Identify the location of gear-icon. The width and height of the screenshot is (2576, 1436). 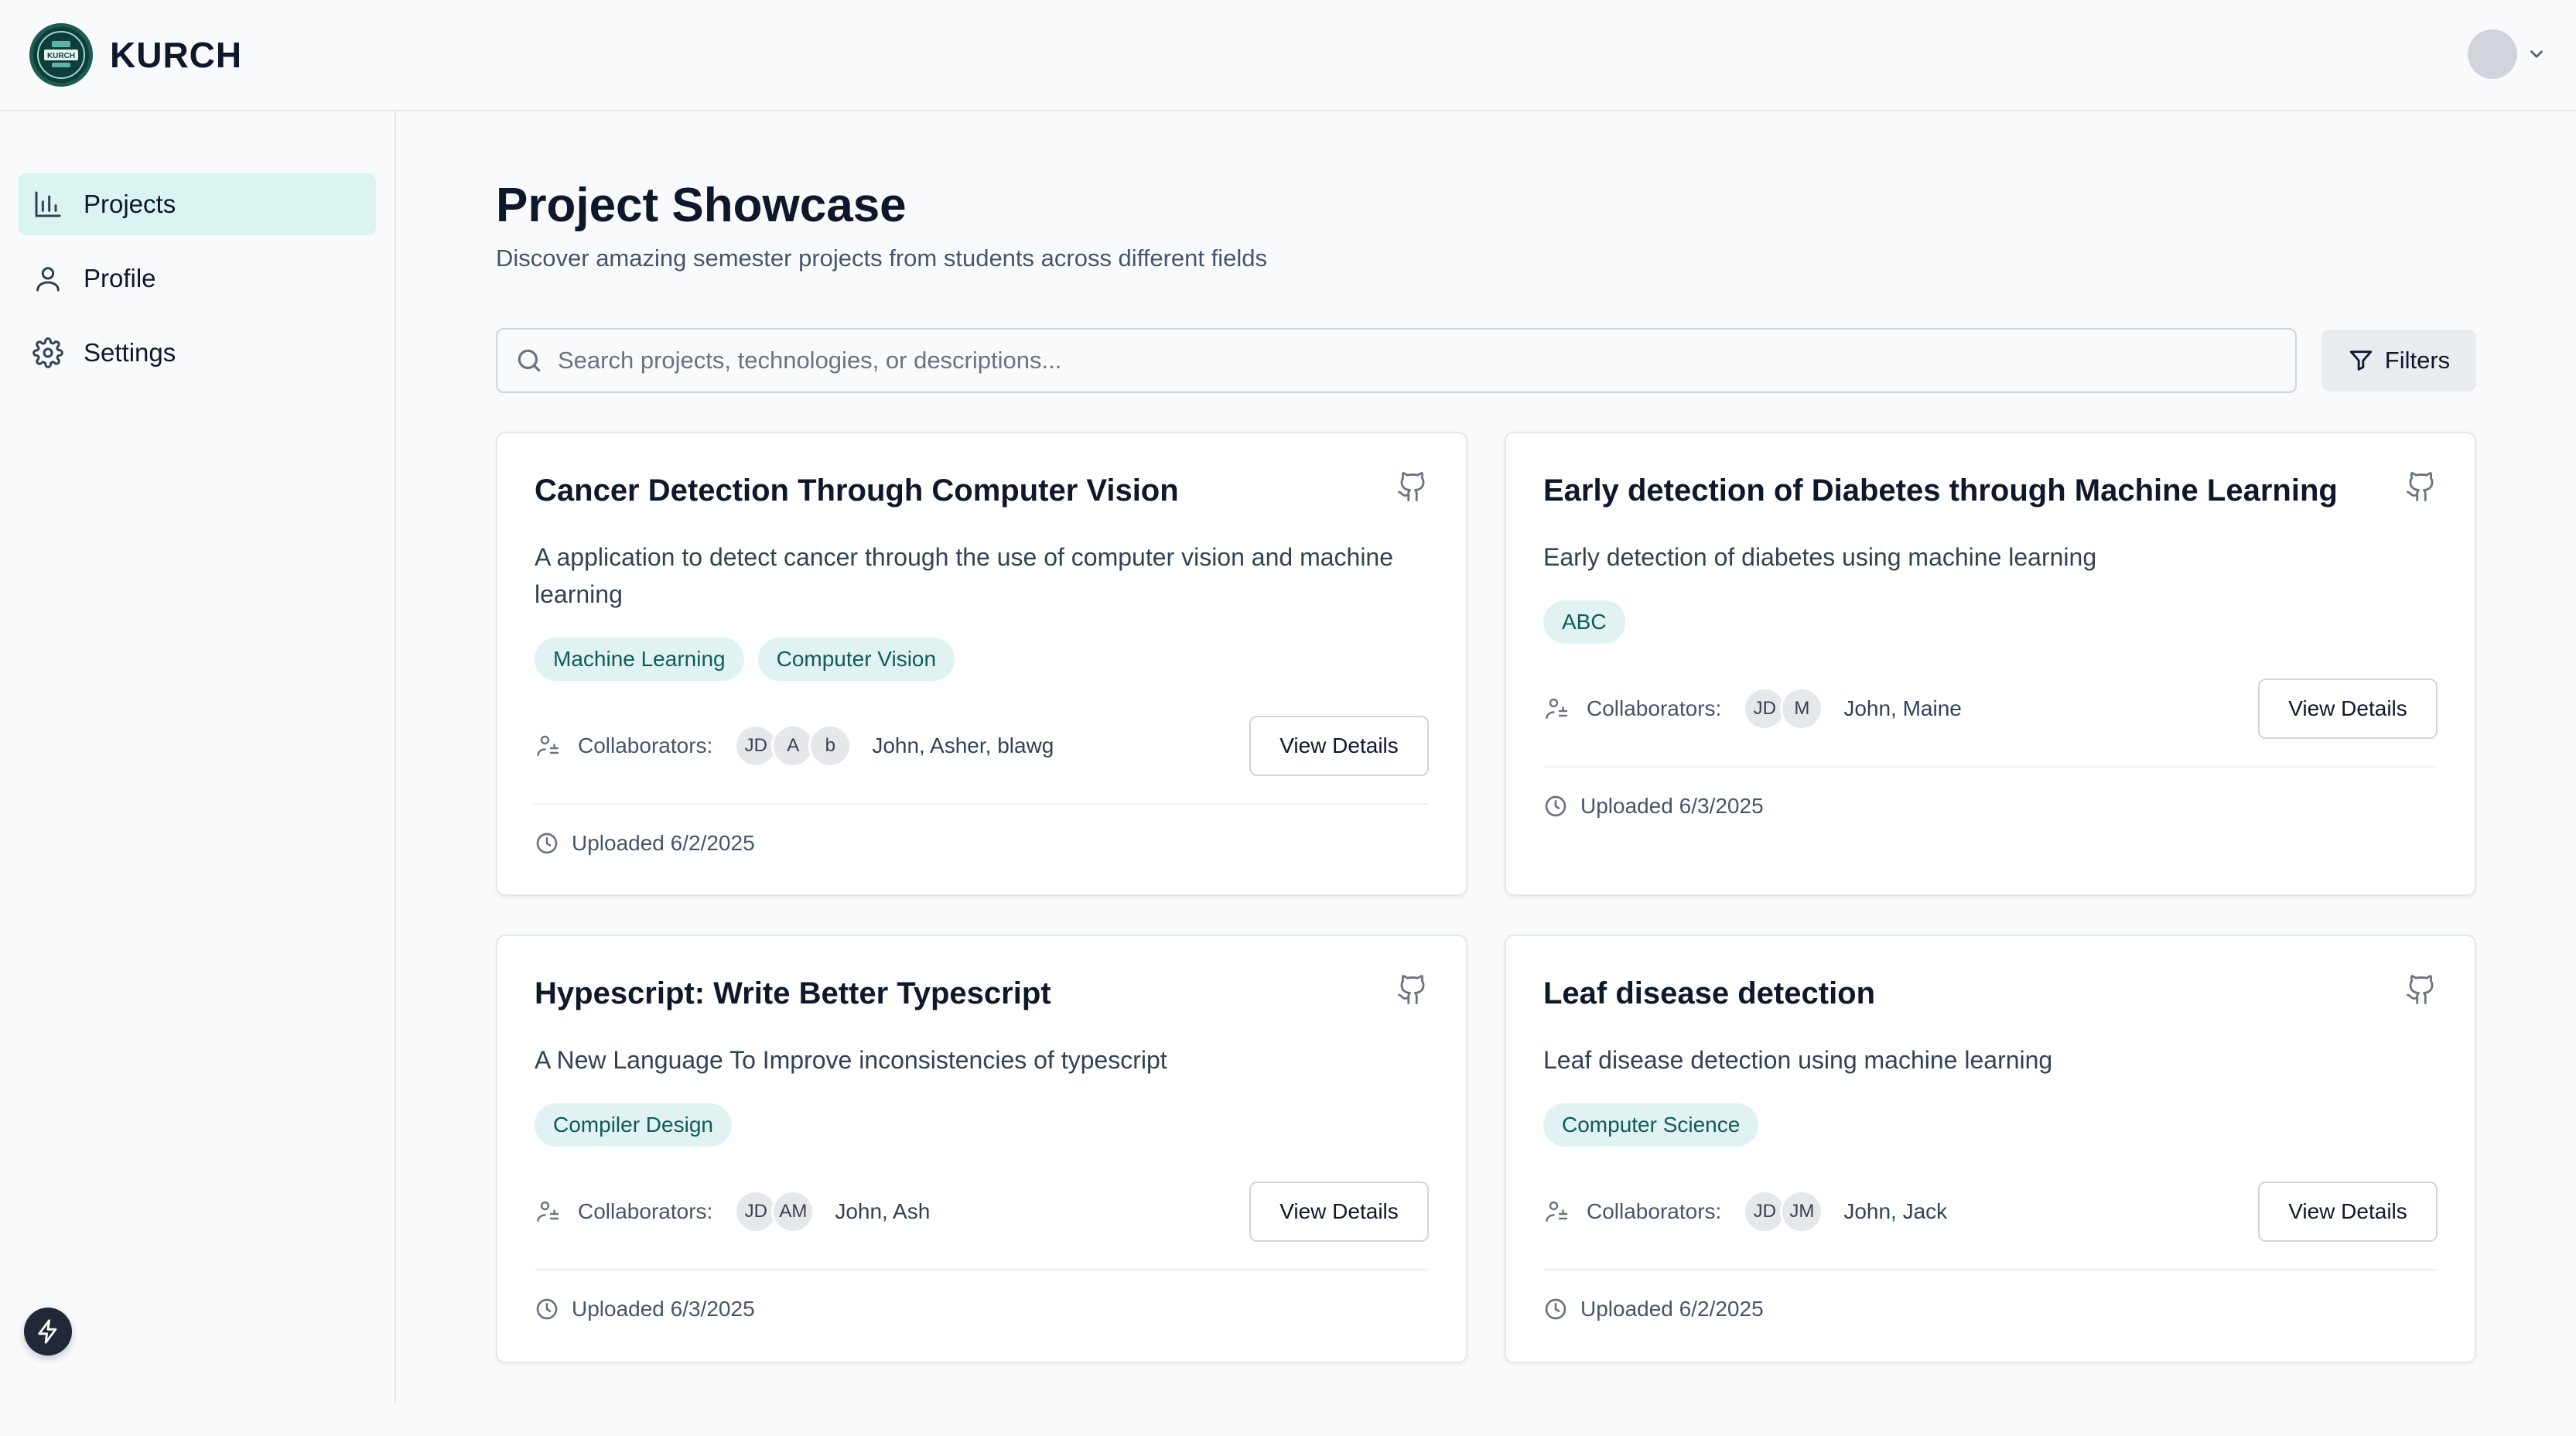
(47, 352).